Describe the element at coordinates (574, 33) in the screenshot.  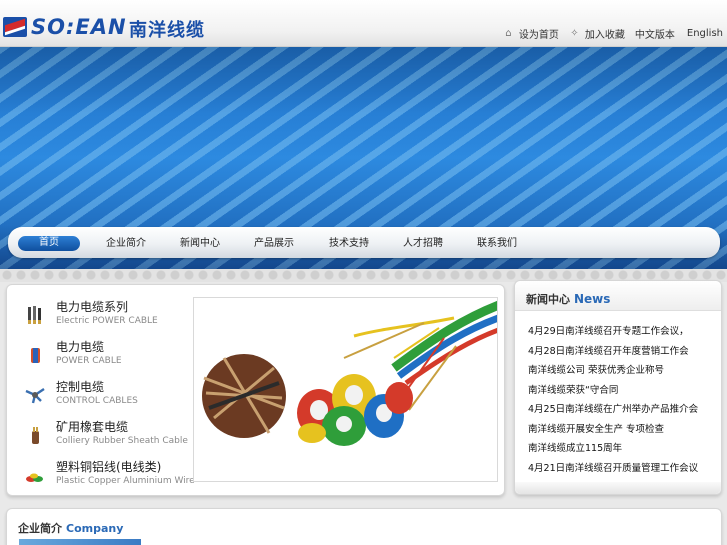
I see `bookmark-icon: ✧` at that location.